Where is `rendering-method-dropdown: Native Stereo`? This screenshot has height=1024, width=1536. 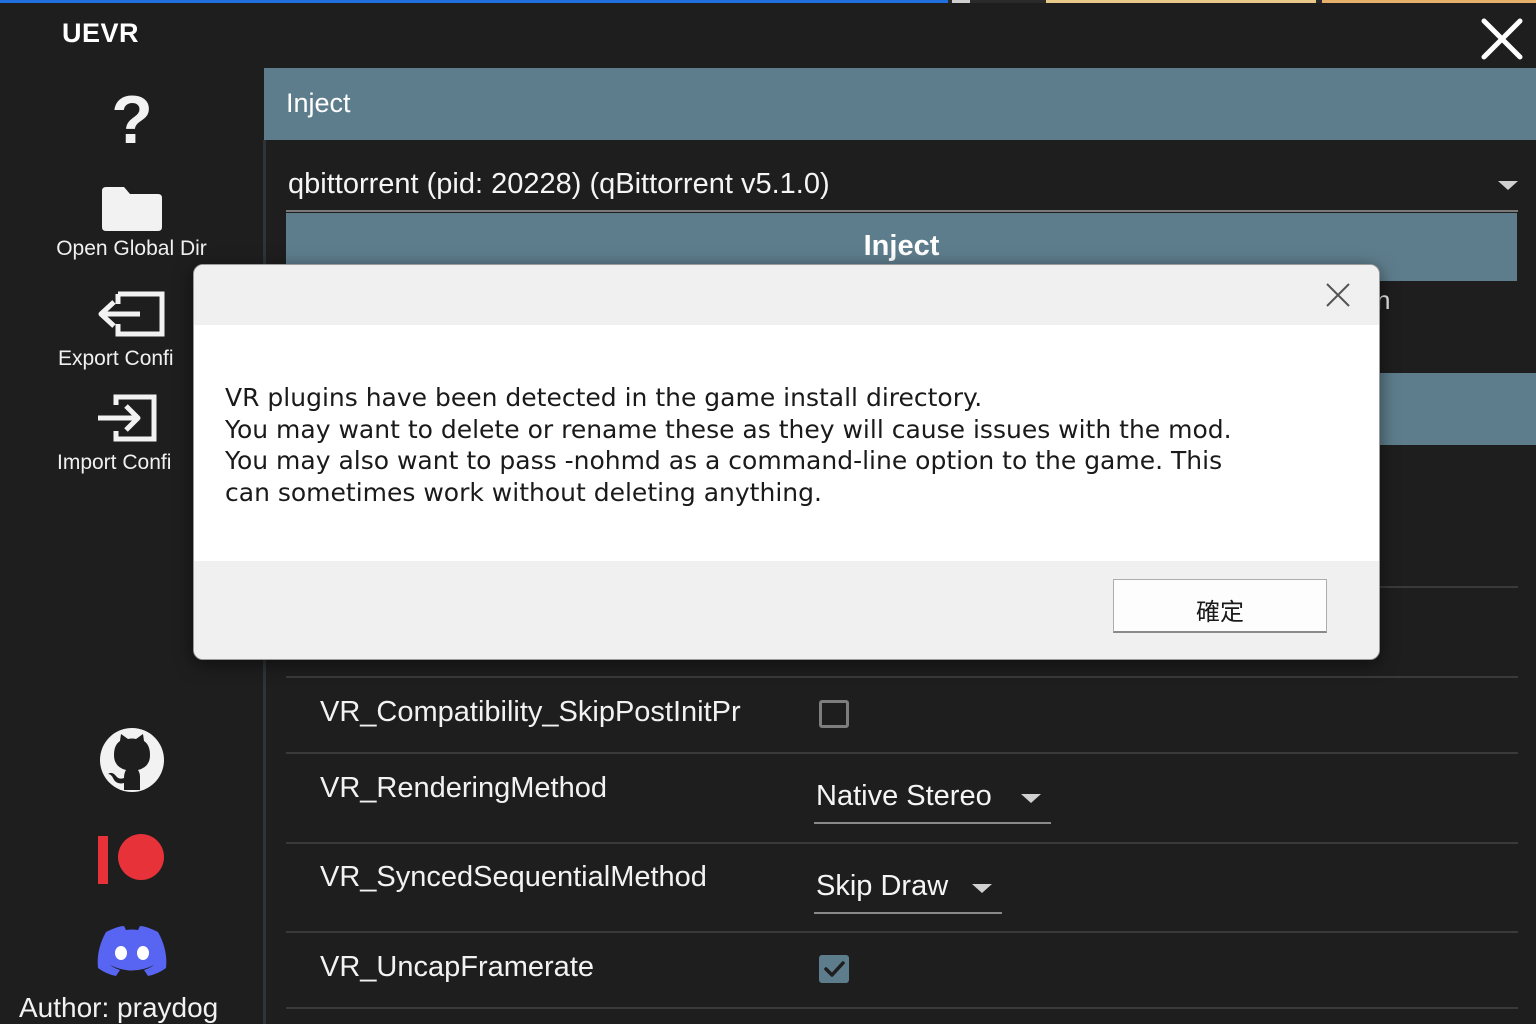 rendering-method-dropdown: Native Stereo is located at coordinates (932, 802).